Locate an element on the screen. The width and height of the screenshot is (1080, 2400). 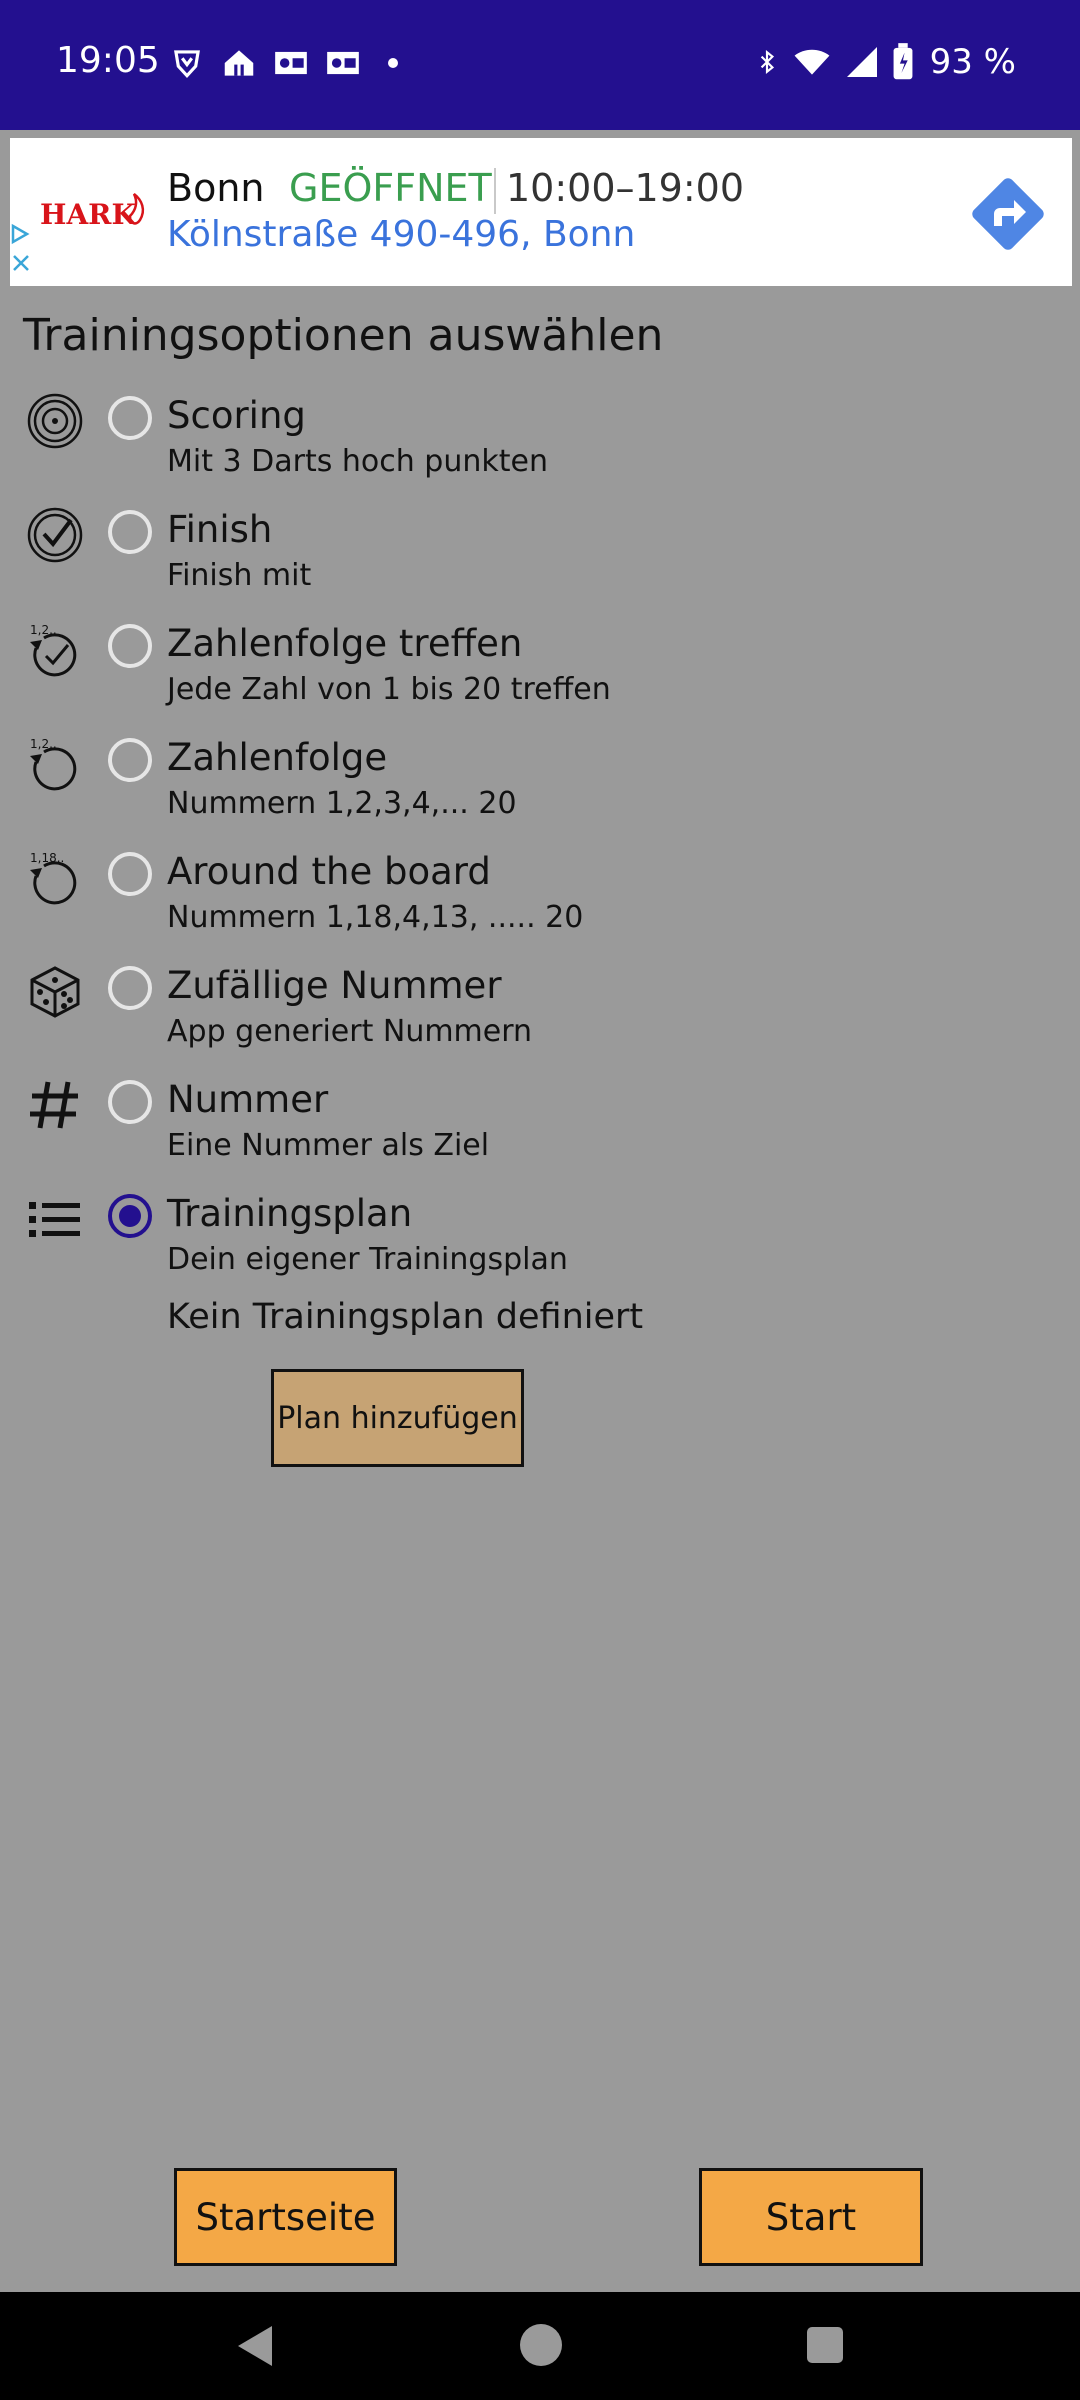
svg-text: HARK is located at coordinates (88, 214).